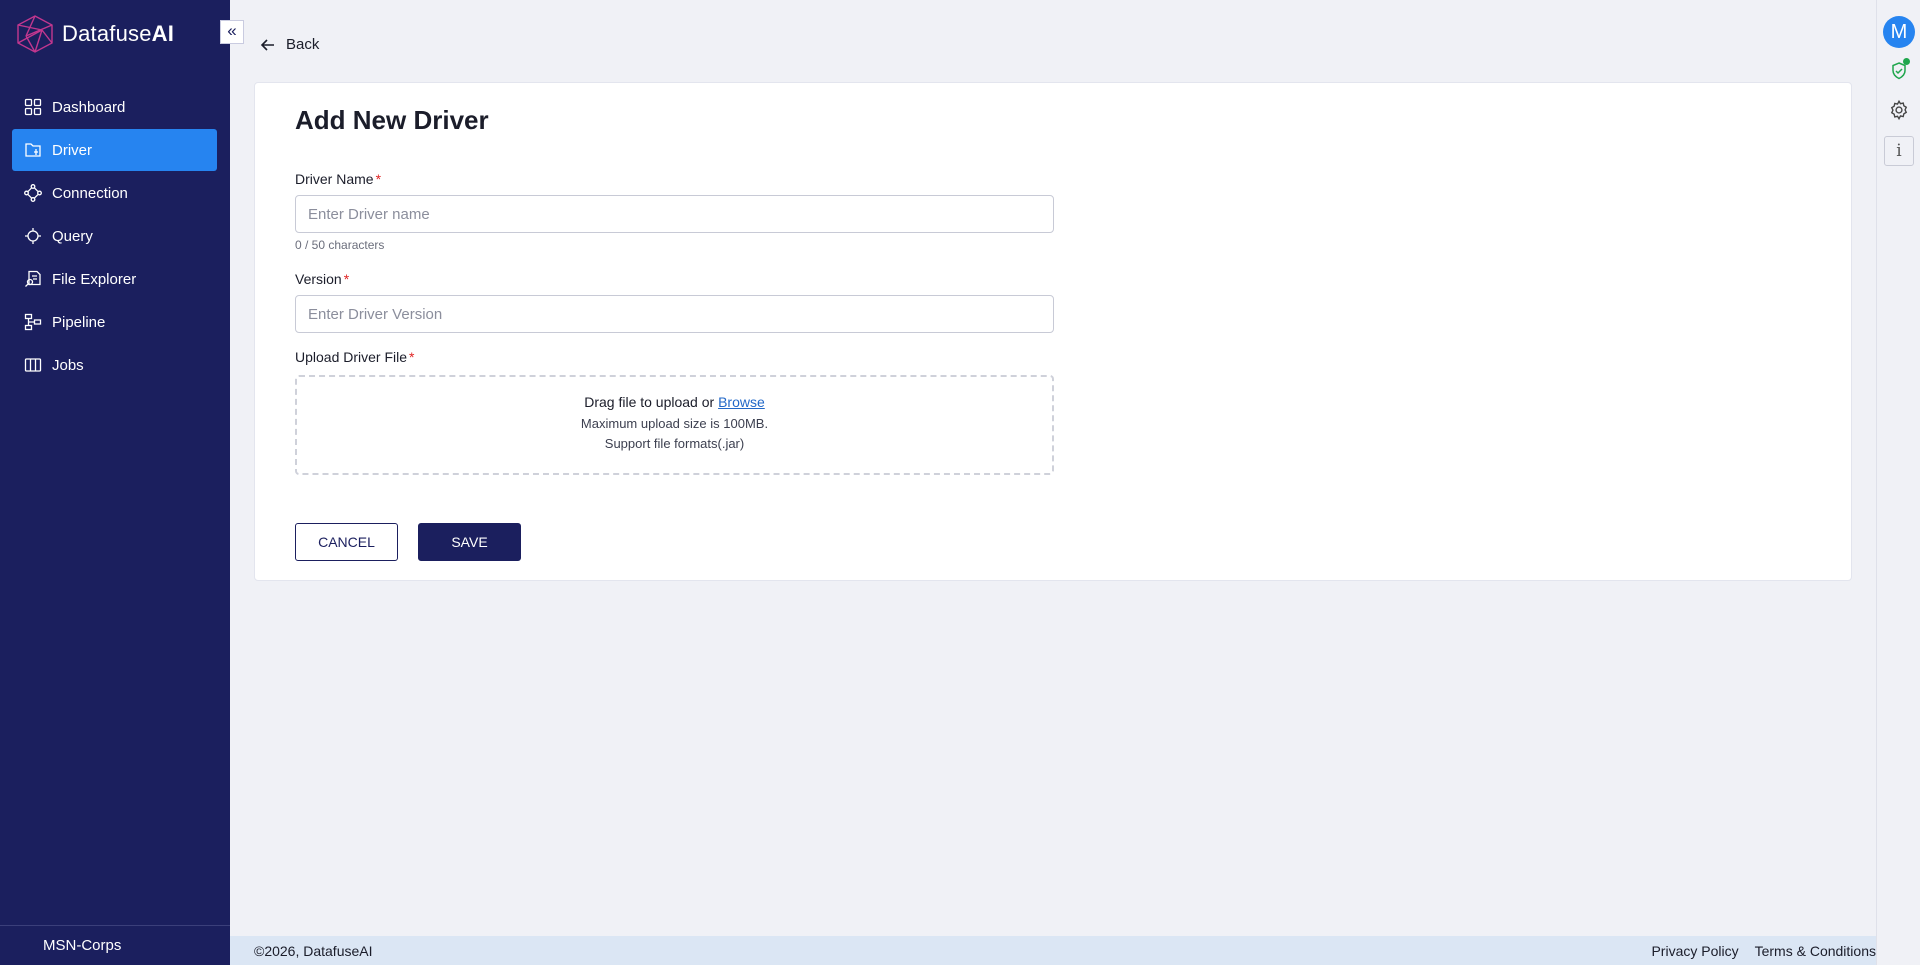  I want to click on version-label: Version *, so click(322, 279).